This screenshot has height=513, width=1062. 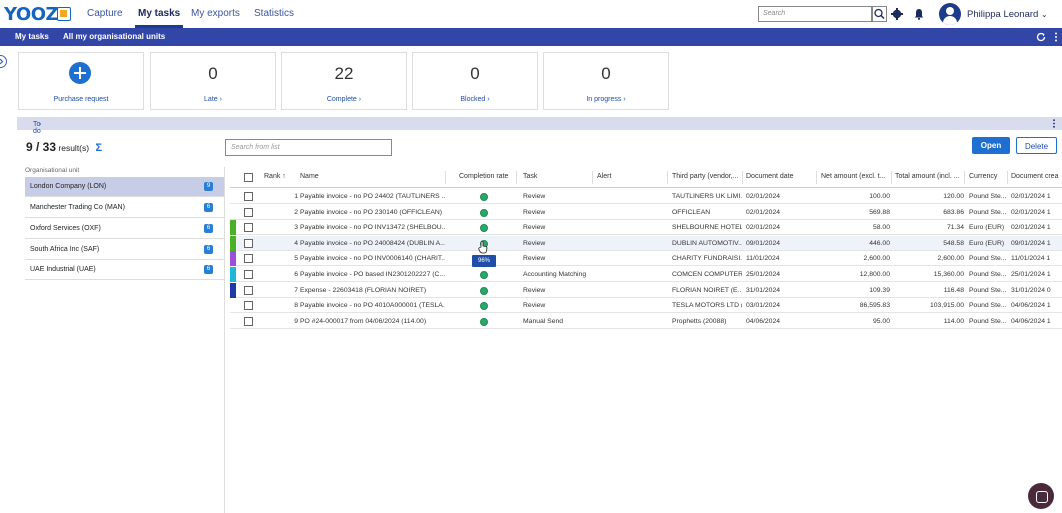 What do you see at coordinates (881, 321) in the screenshot?
I see `cell-net-amount: 95.00` at bounding box center [881, 321].